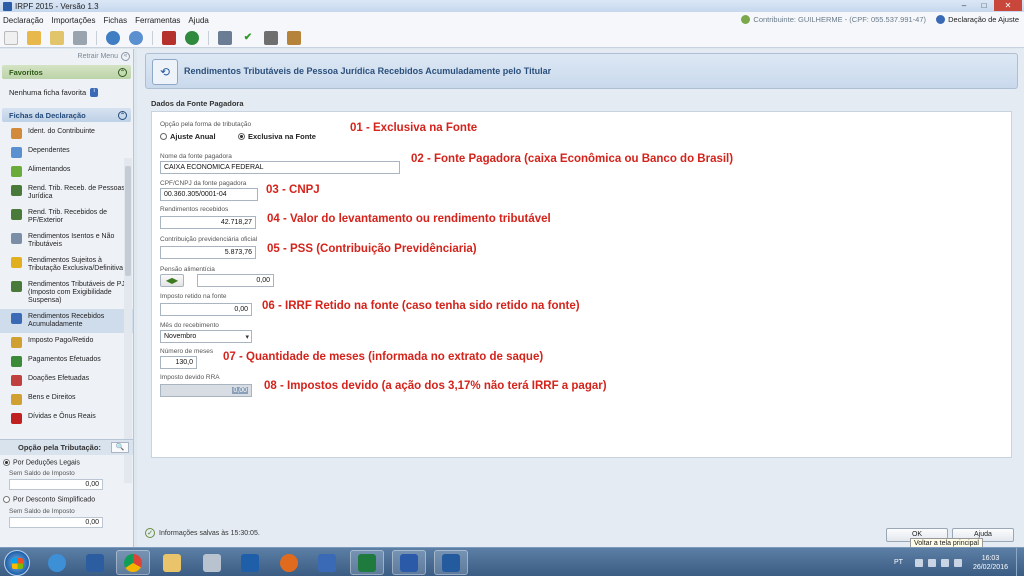 This screenshot has width=1024, height=576. Describe the element at coordinates (136, 37) in the screenshot. I see `sync-icon` at that location.